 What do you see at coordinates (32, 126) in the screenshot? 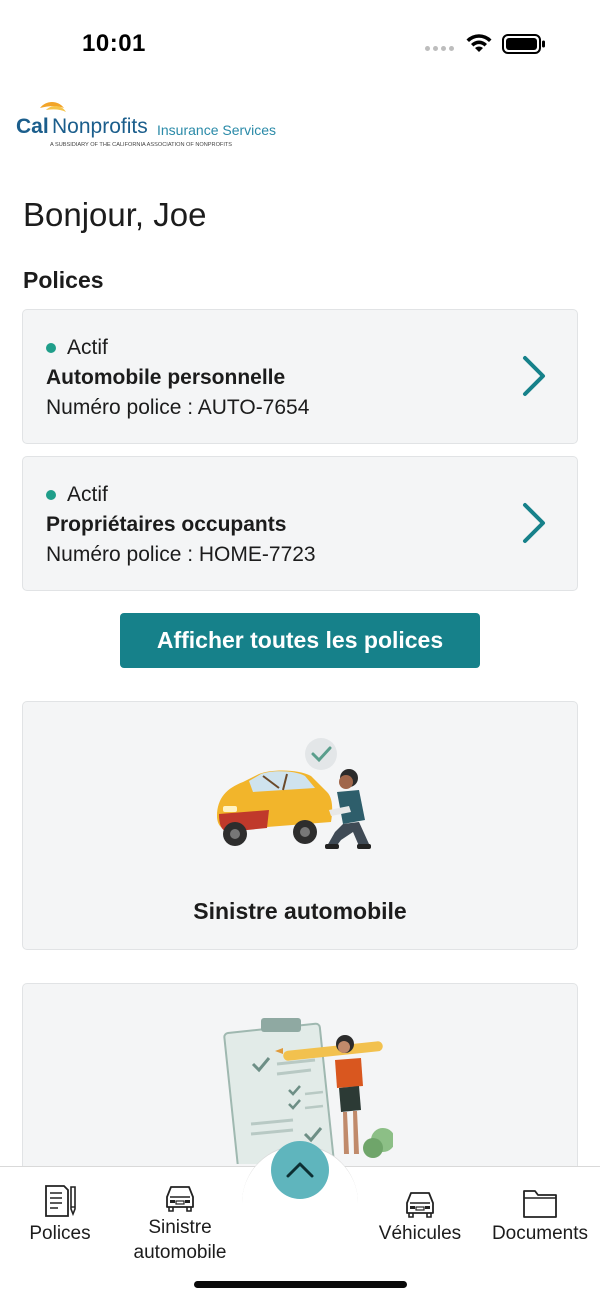
I see `logo-text-cal: Cal` at bounding box center [32, 126].